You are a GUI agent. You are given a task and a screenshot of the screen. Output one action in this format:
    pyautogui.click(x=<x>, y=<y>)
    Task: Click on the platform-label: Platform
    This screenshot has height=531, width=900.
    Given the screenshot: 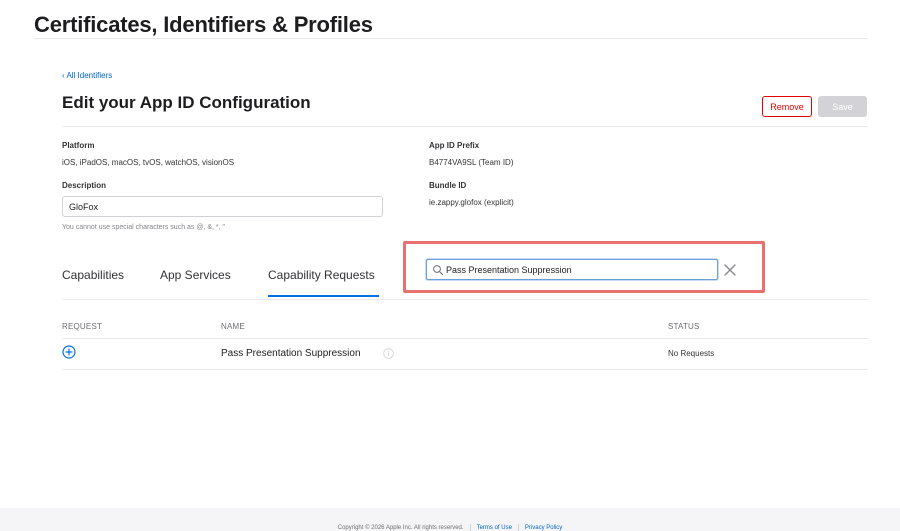 What is the action you would take?
    pyautogui.click(x=78, y=145)
    